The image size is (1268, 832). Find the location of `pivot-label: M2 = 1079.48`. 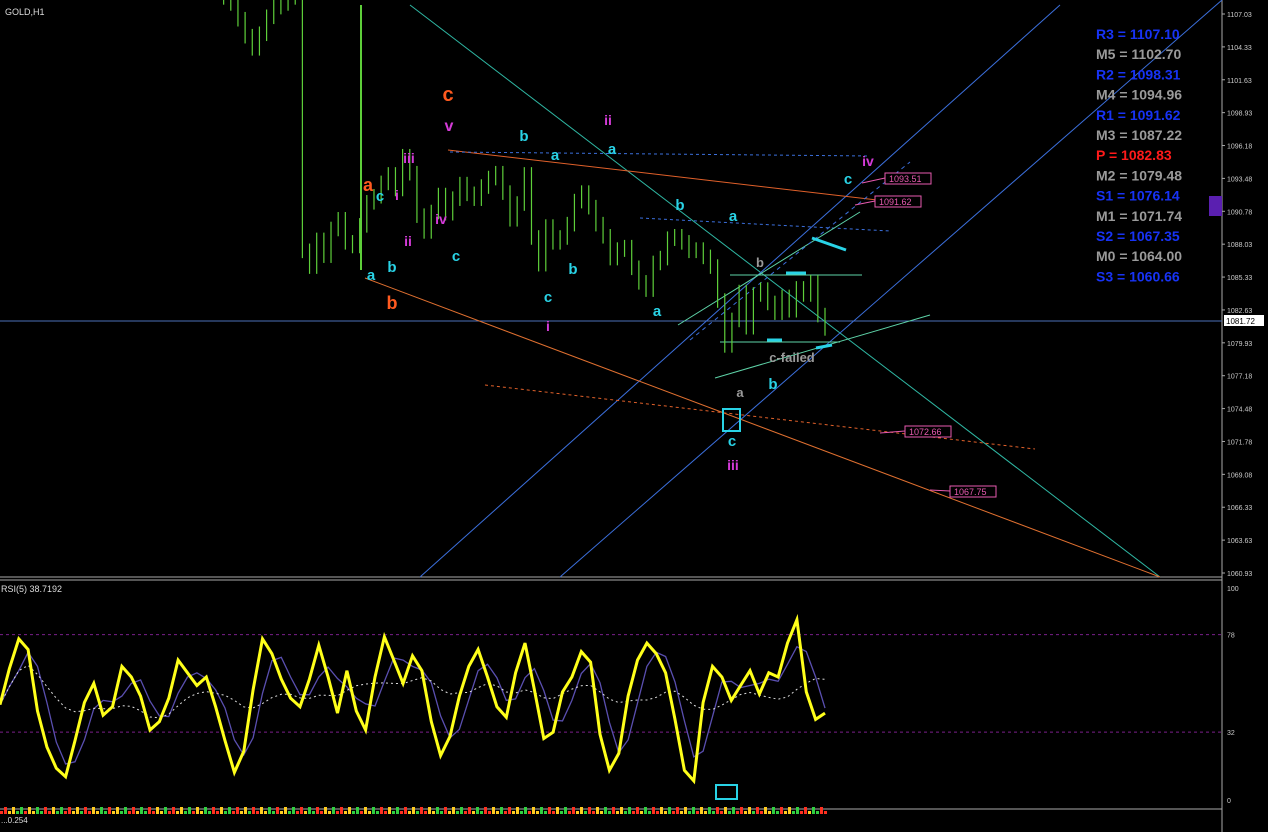

pivot-label: M2 = 1079.48 is located at coordinates (1139, 175).